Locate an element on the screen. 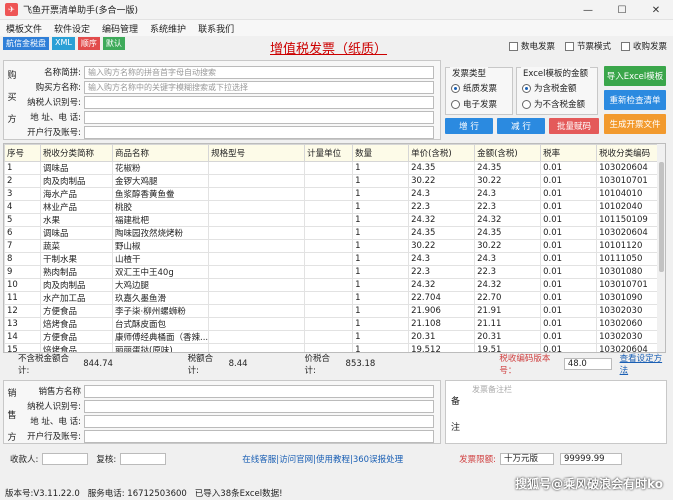  table-cell: 蔬菜 is located at coordinates (76, 246).